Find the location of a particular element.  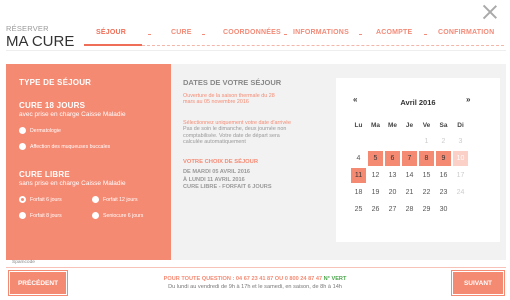

option-seniocure-6: Seniocure 6 jours is located at coordinates (117, 215).